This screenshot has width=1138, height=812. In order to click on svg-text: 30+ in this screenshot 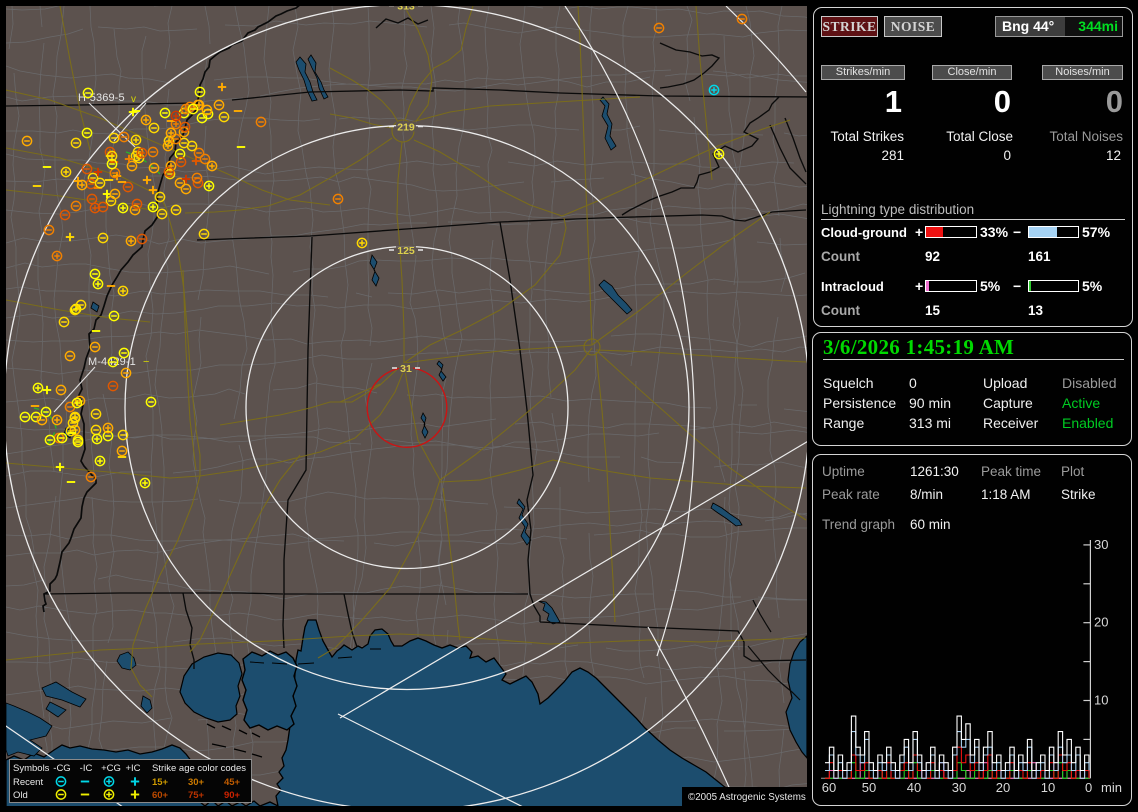, I will do `click(196, 782)`.